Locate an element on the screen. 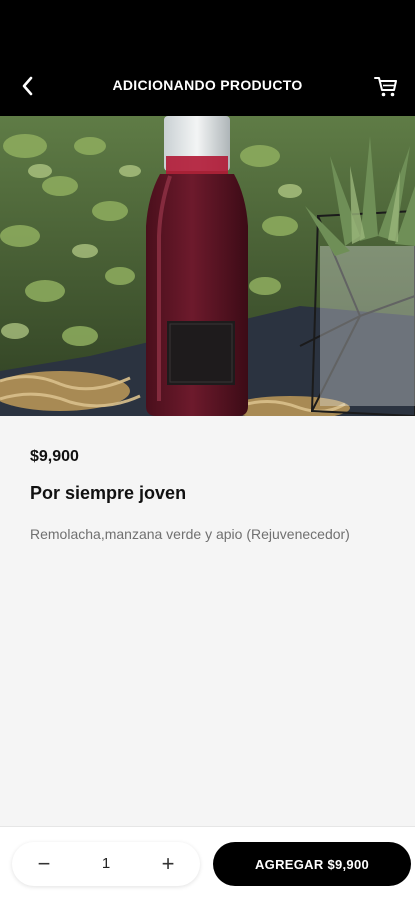 This screenshot has height=901, width=415. quantity-value: 1 is located at coordinates (106, 863).